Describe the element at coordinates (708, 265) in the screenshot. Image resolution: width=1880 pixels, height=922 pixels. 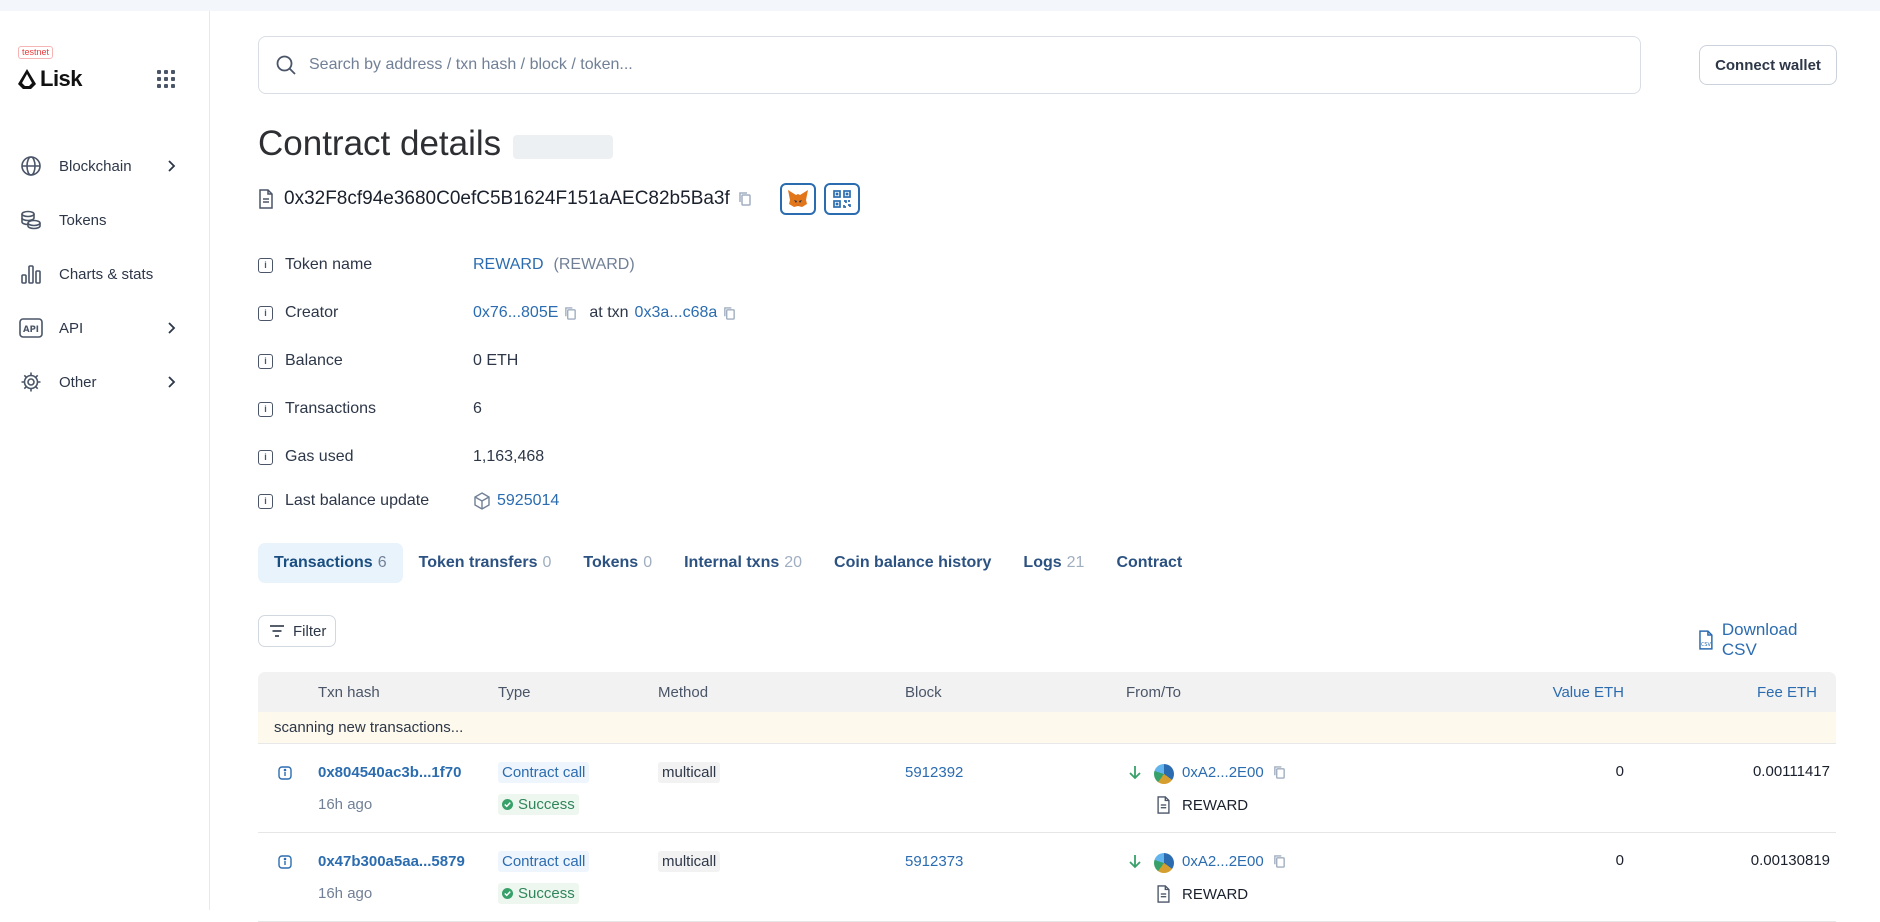
I see `detail-token-name: i Token name REWARD (REWARD)` at that location.